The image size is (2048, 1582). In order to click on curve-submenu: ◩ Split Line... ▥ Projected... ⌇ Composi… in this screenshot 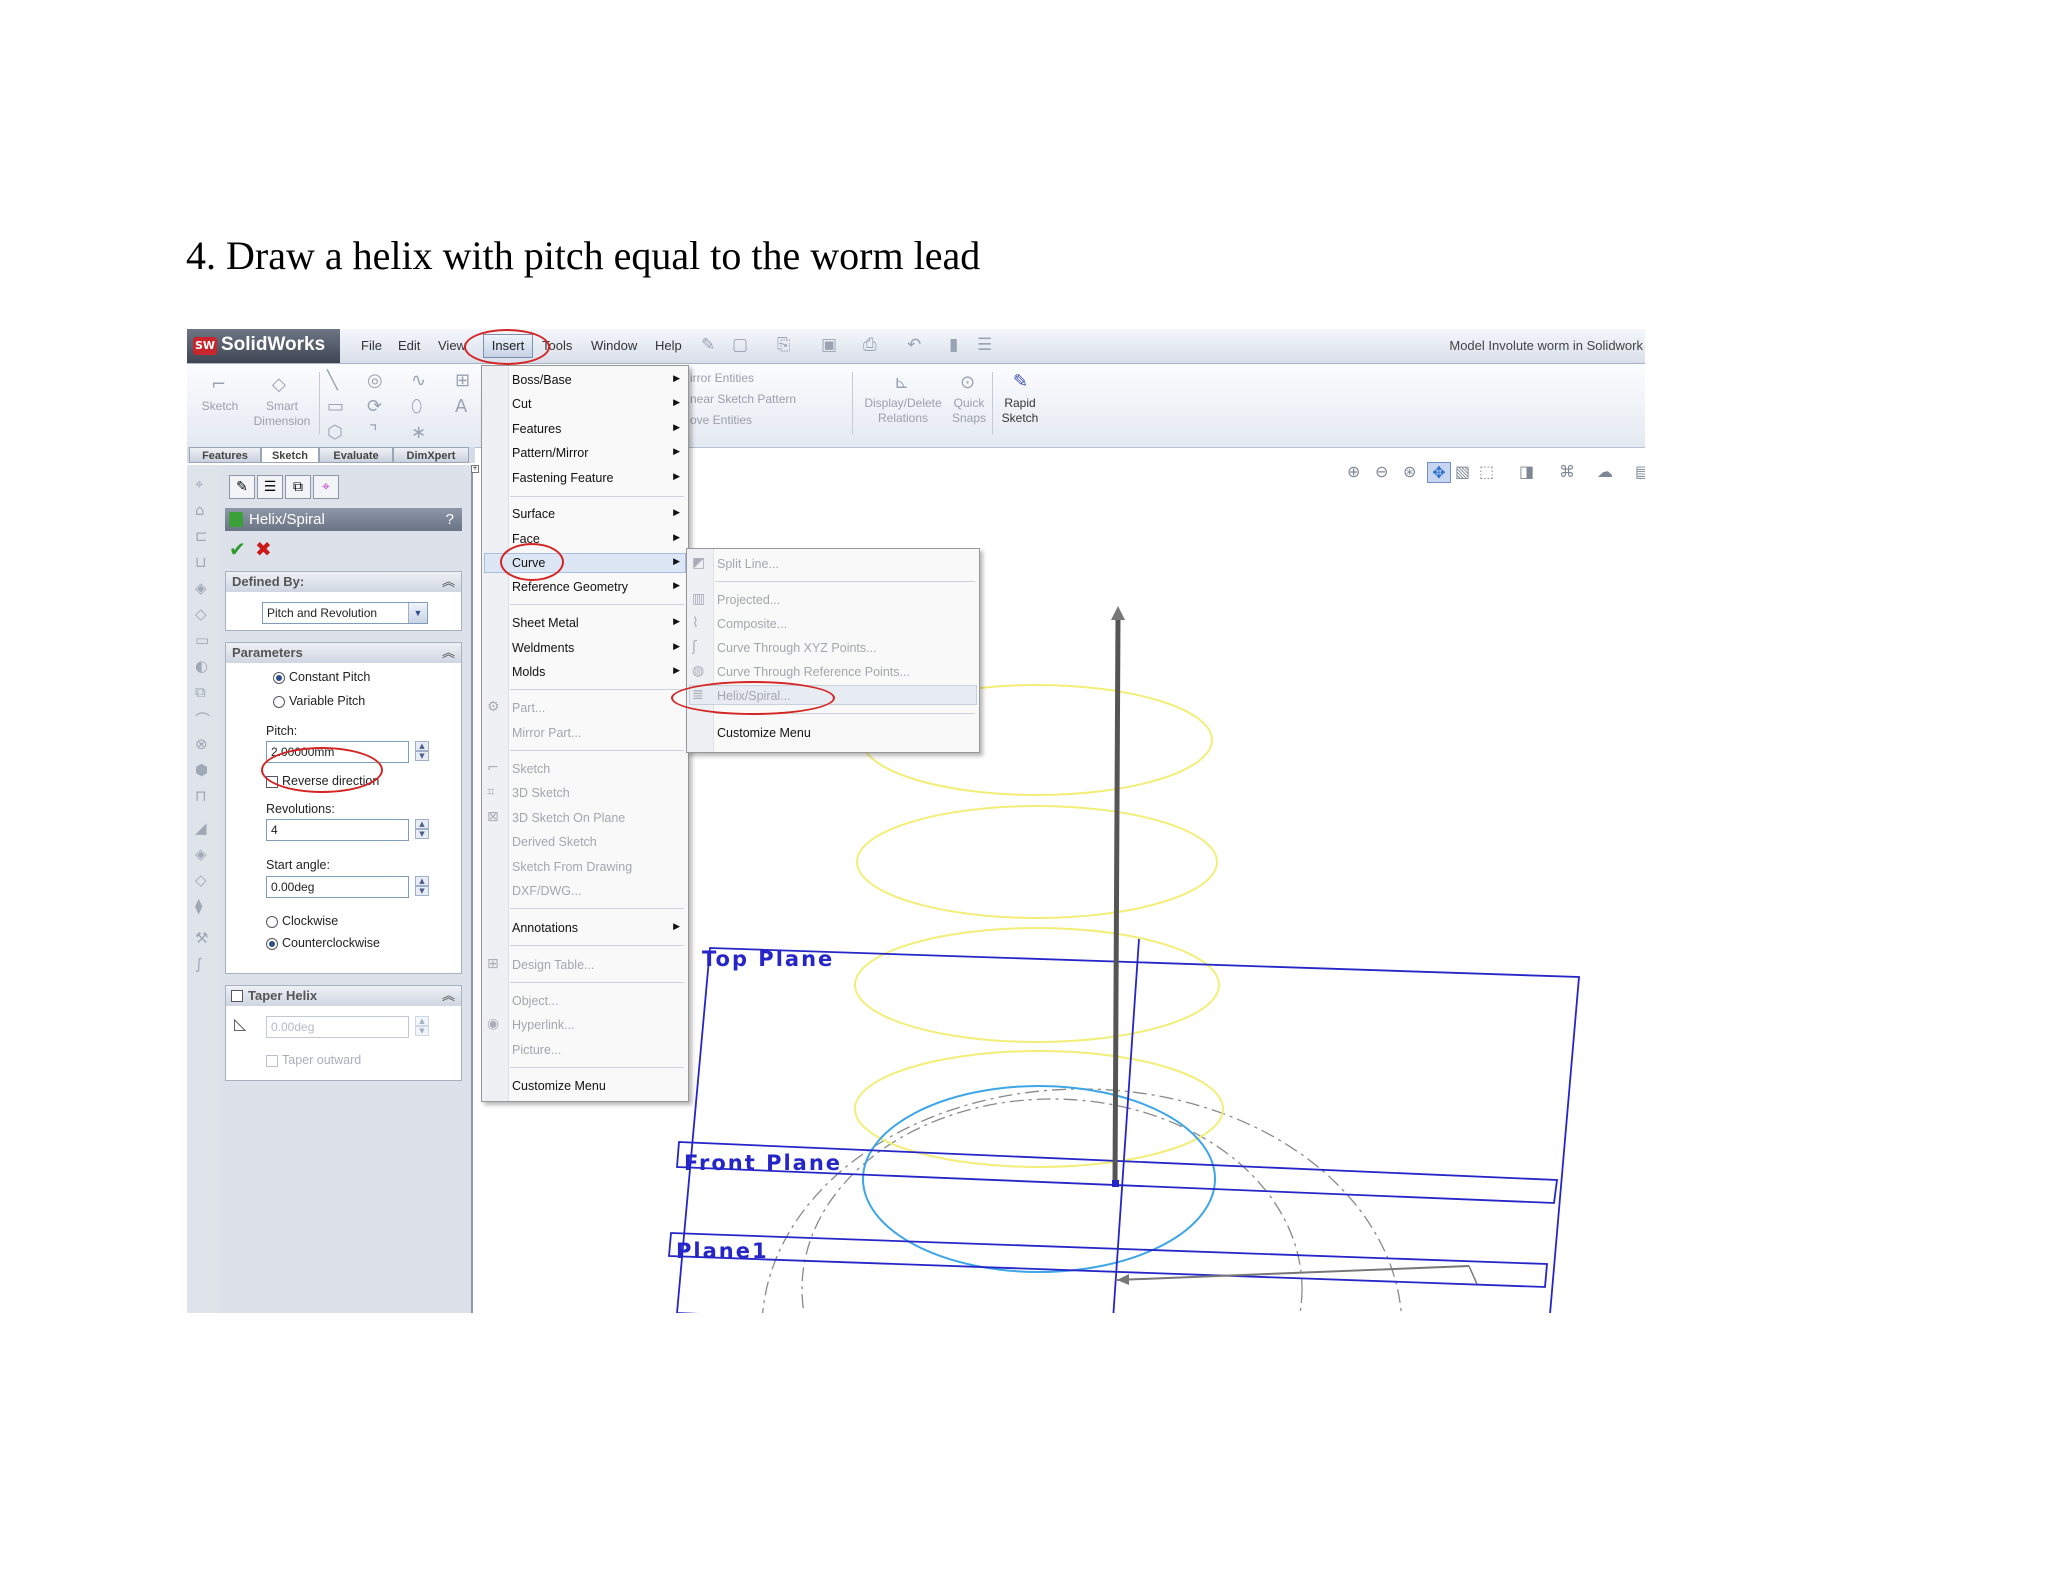, I will do `click(833, 650)`.